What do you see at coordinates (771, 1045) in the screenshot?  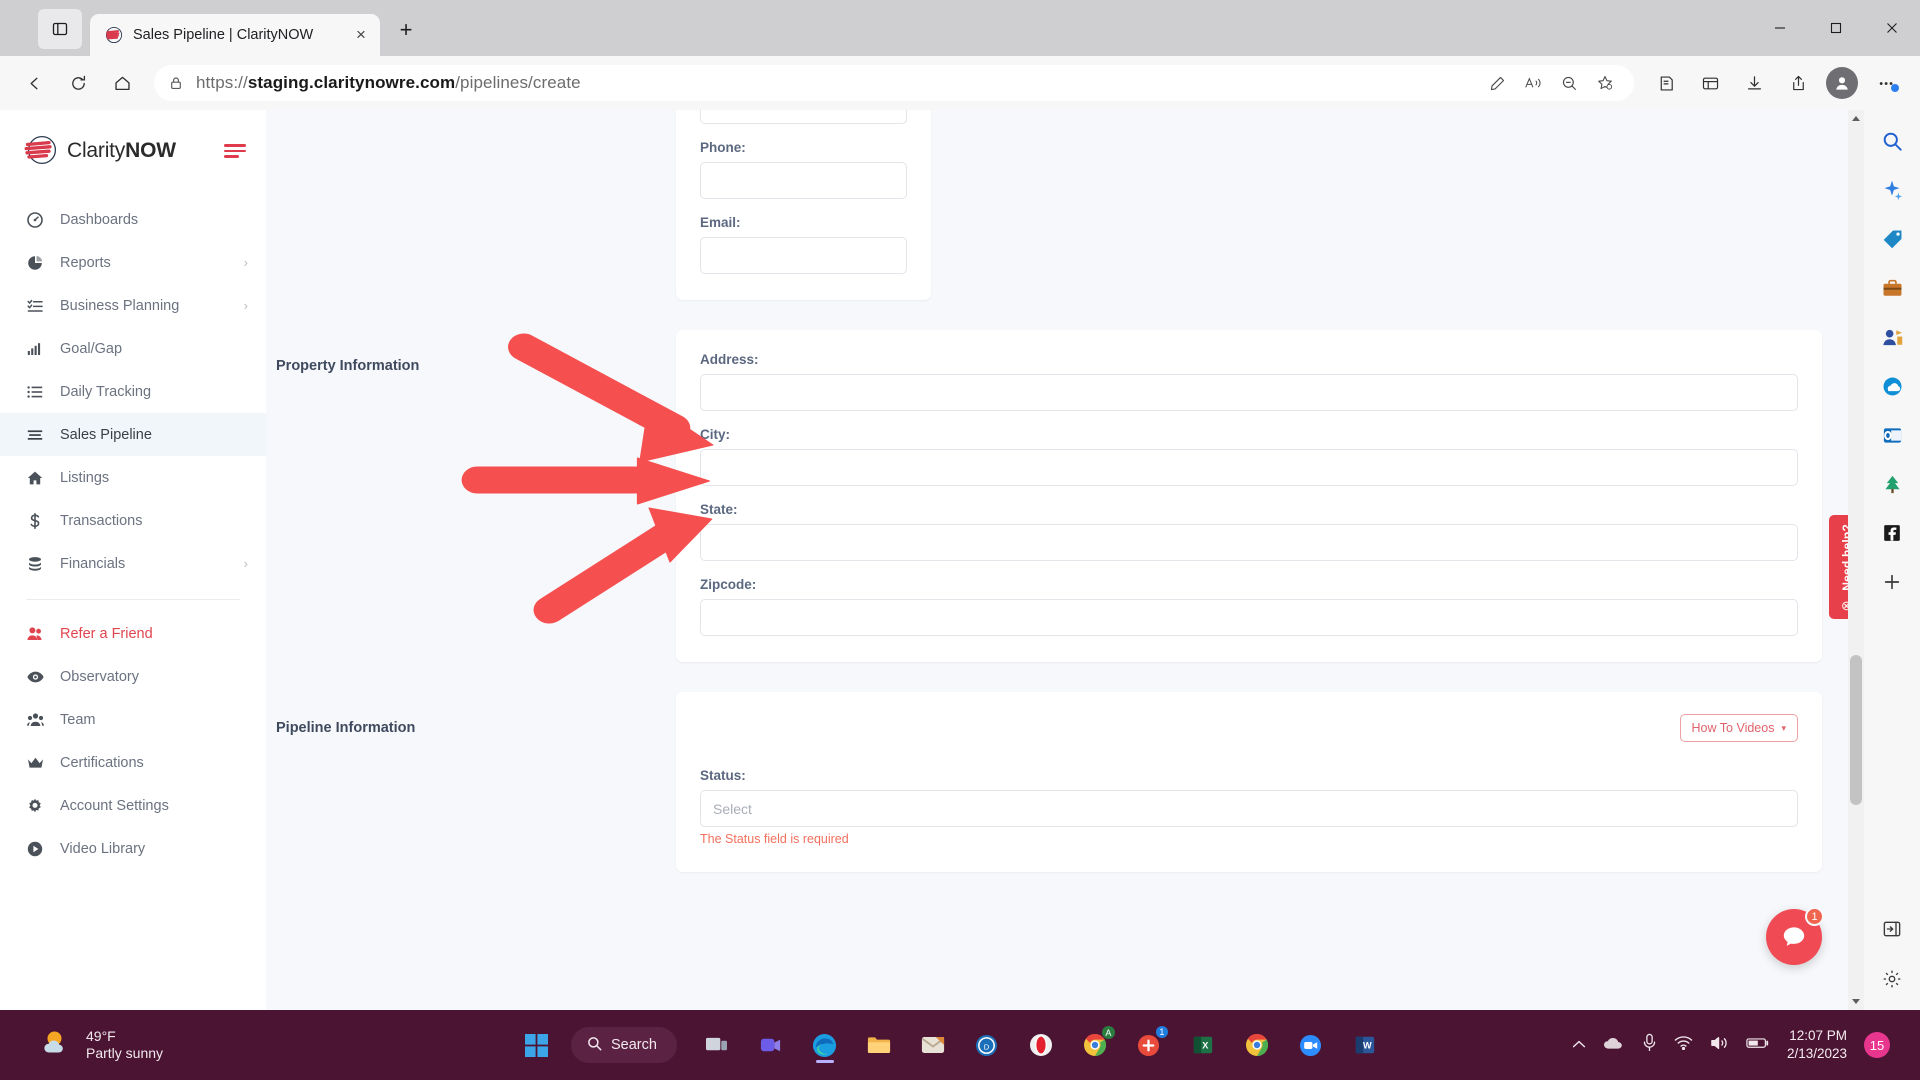 I see `teams-icon` at bounding box center [771, 1045].